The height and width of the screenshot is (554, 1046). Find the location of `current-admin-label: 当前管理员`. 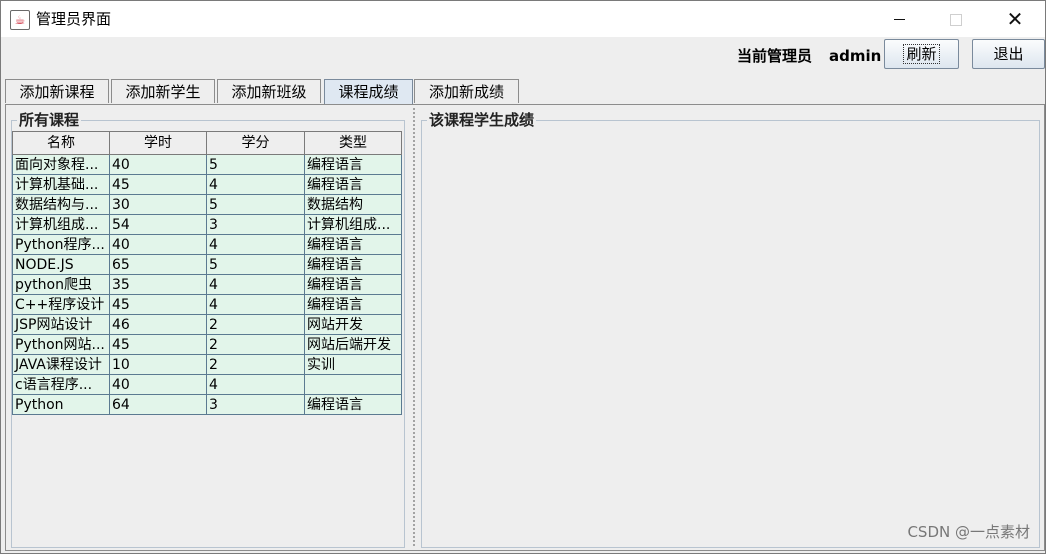

current-admin-label: 当前管理员 is located at coordinates (775, 56).